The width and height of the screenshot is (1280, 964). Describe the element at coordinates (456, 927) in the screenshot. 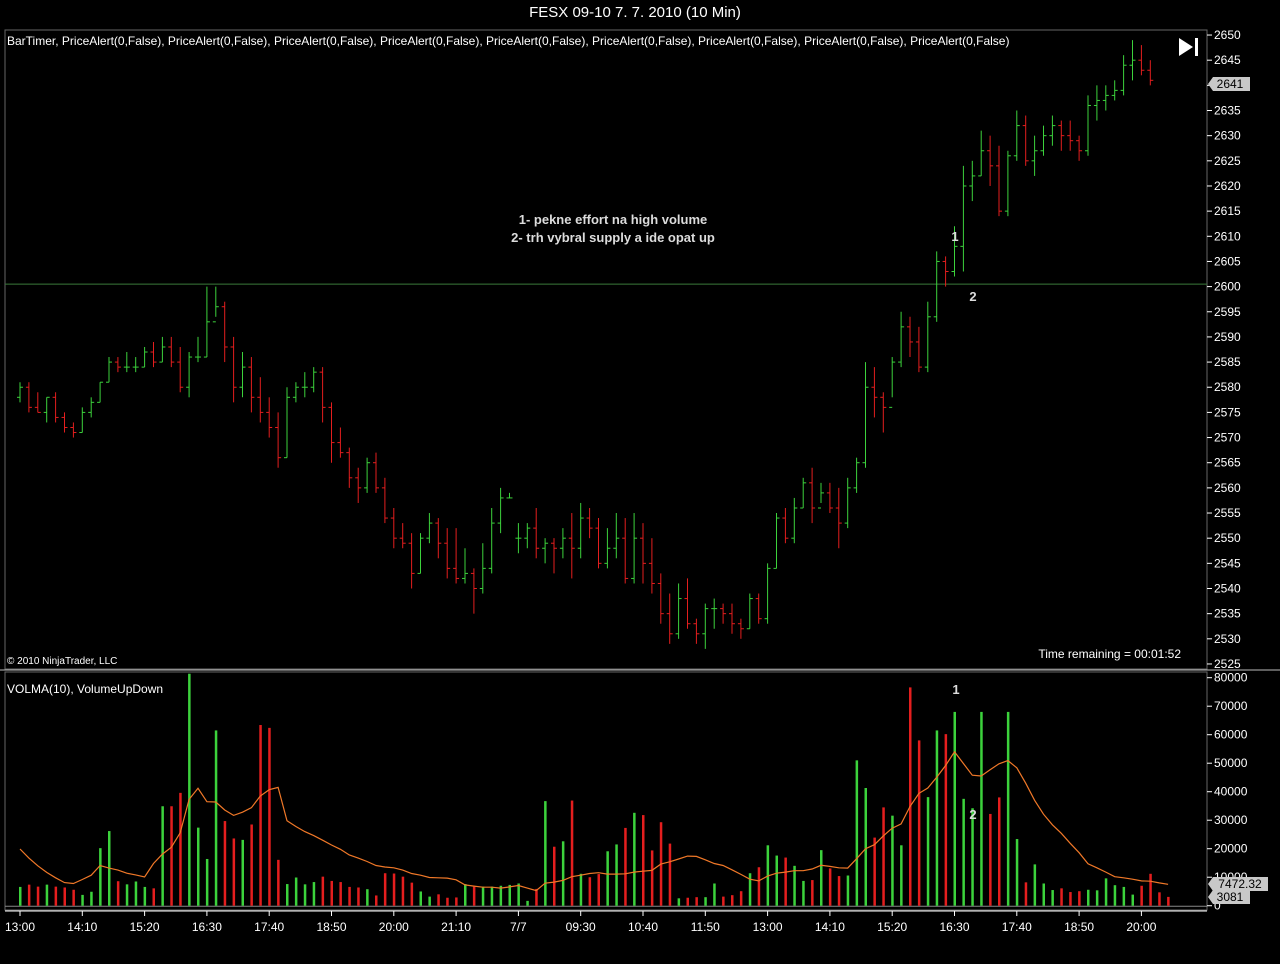

I see `x-tick-label: 21:10` at that location.